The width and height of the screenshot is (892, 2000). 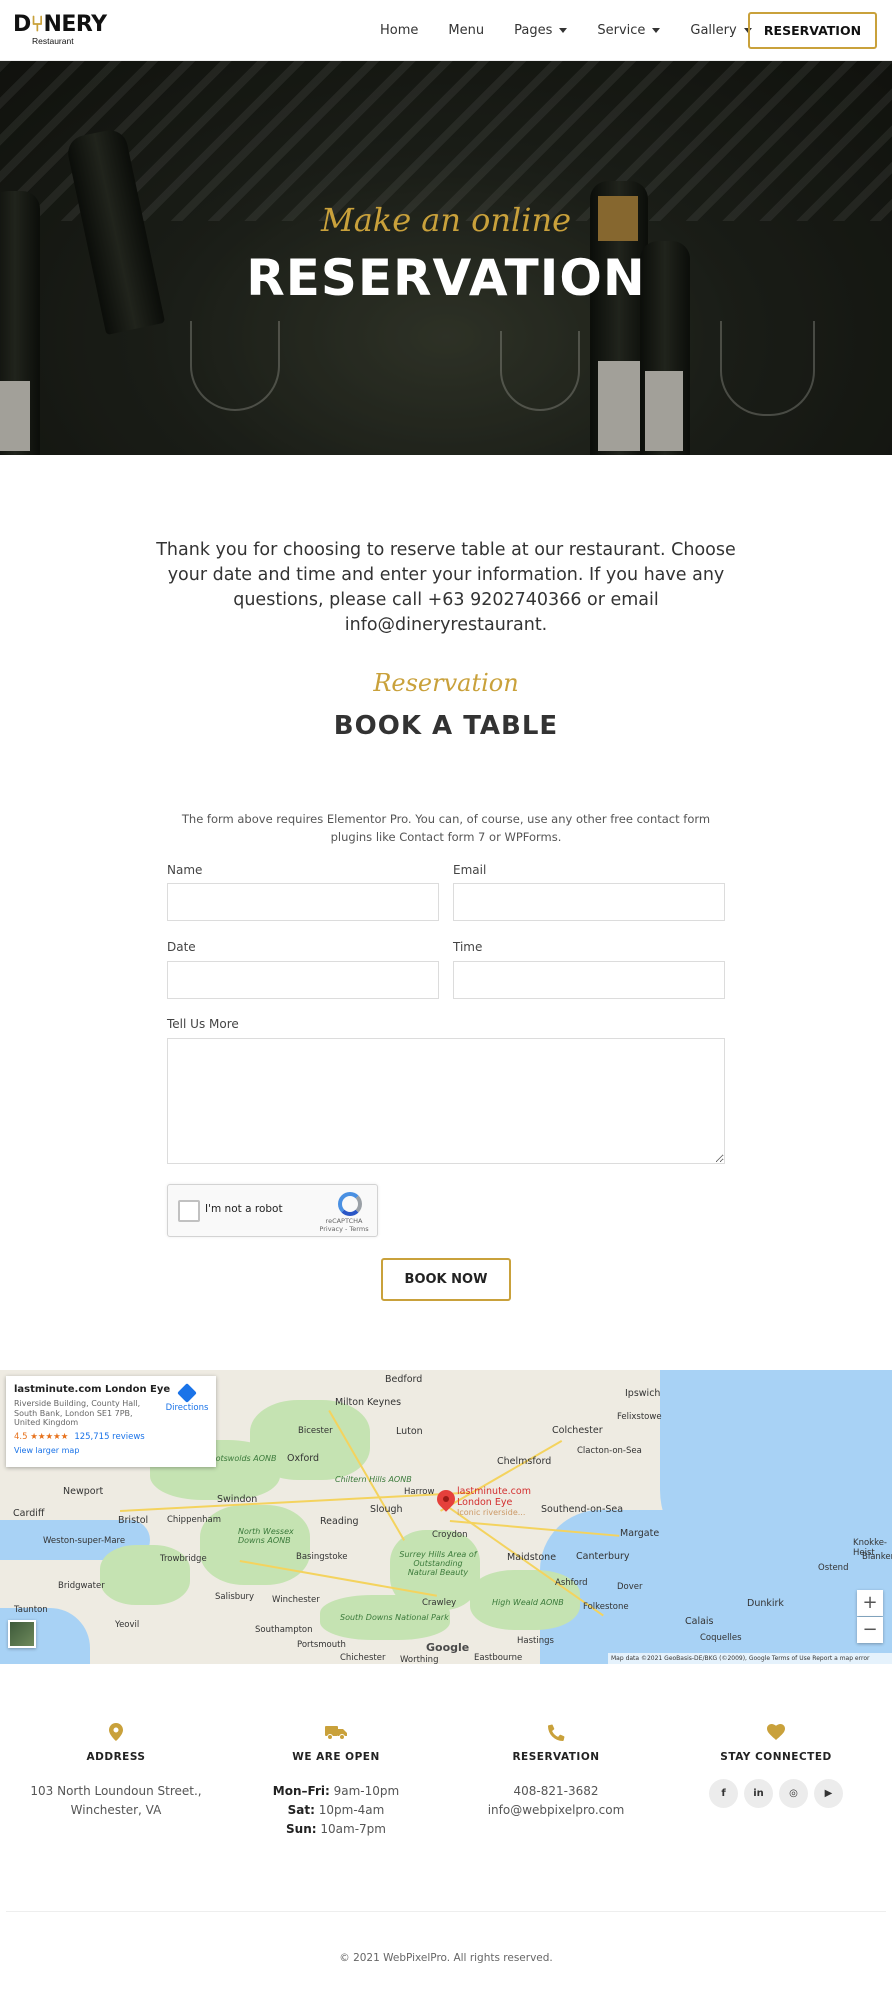 I want to click on time-label: Time, so click(x=468, y=947).